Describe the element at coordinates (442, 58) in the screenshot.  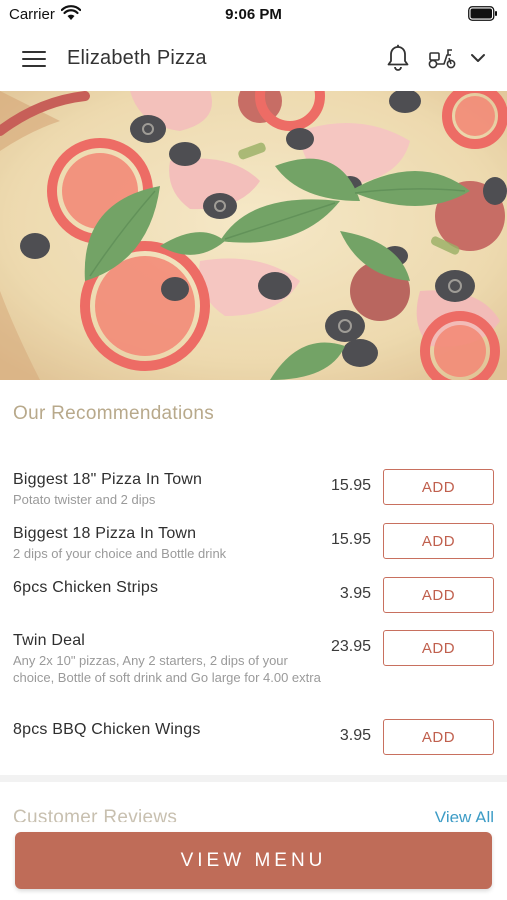
I see `scooter-icon` at that location.